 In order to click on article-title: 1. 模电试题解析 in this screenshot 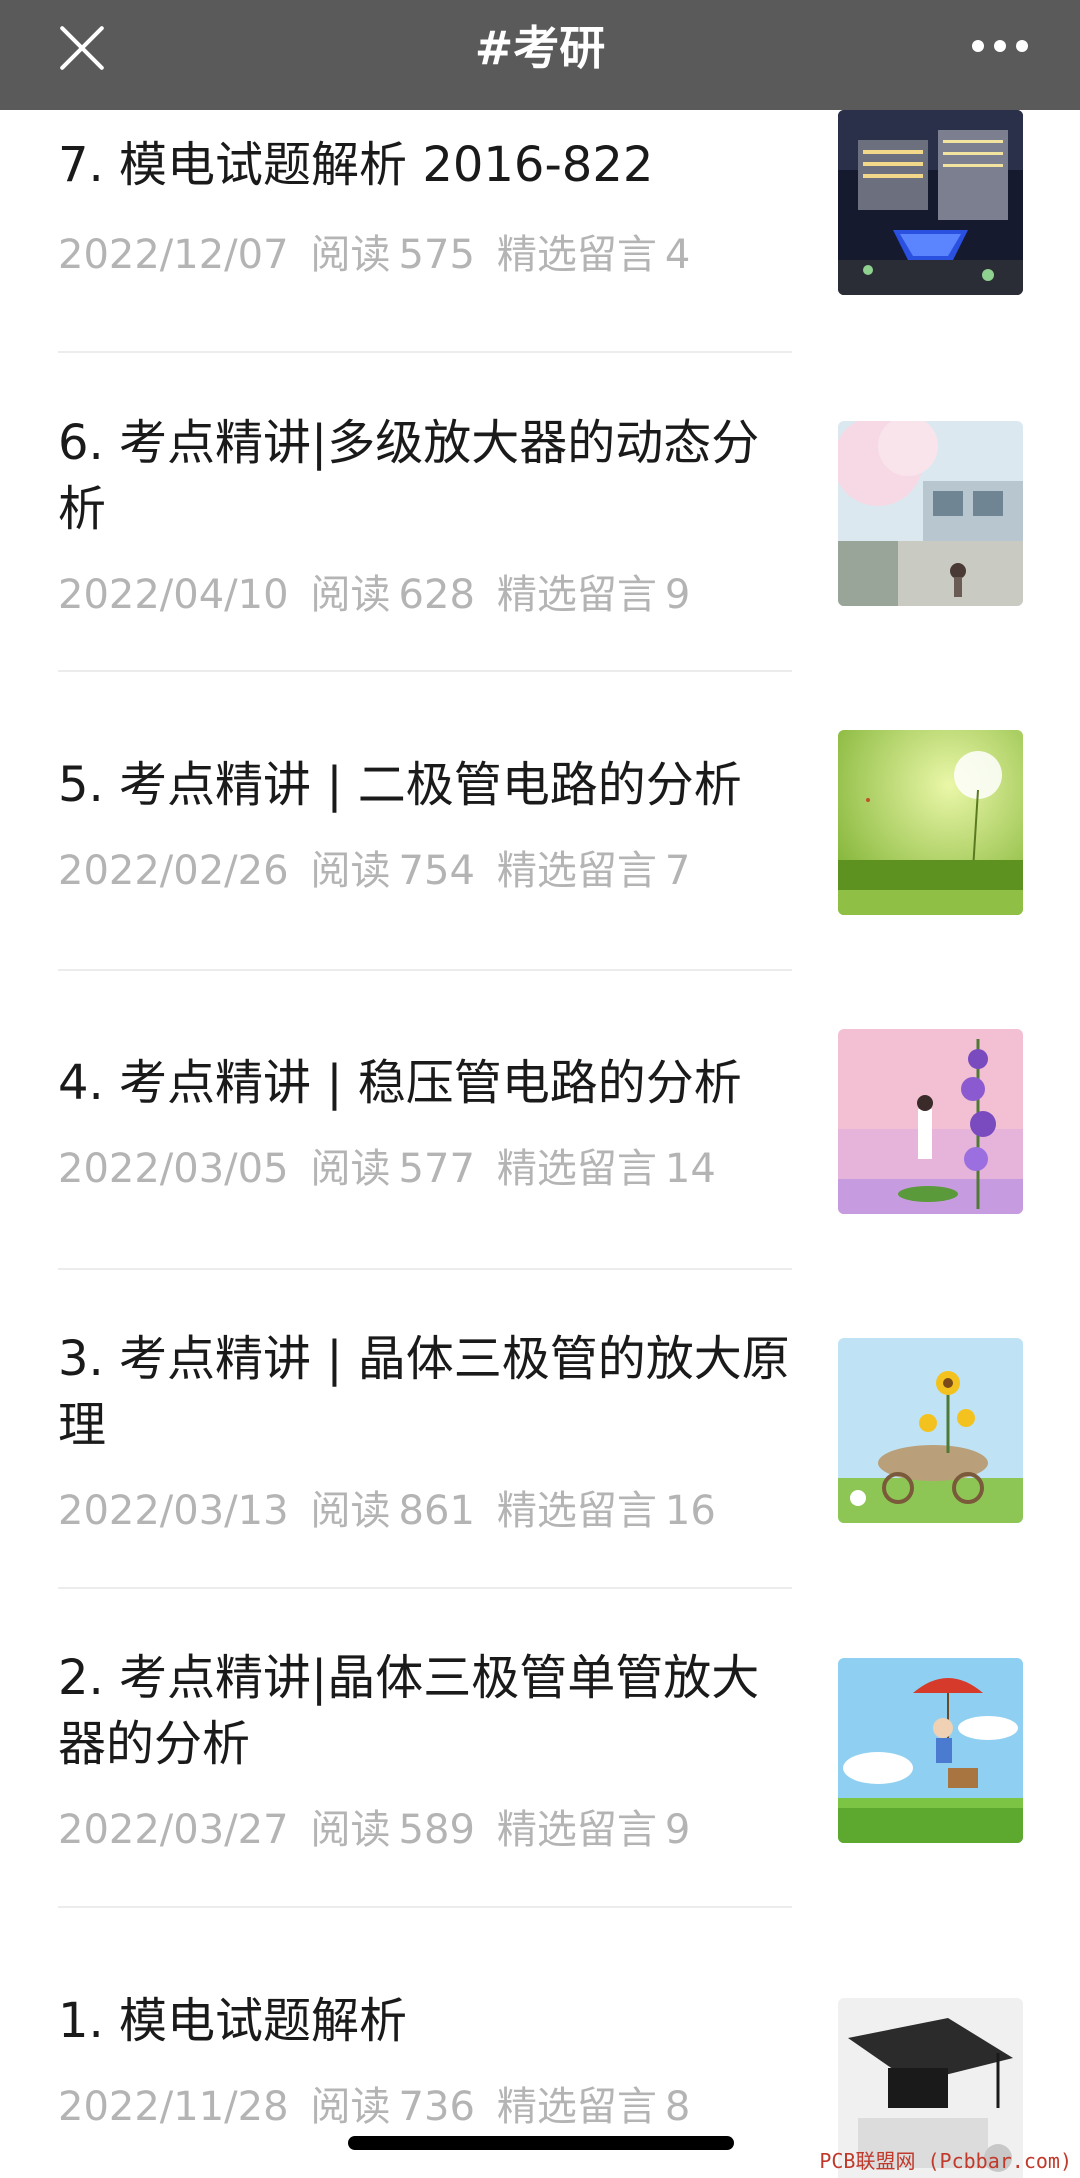, I will do `click(428, 2021)`.